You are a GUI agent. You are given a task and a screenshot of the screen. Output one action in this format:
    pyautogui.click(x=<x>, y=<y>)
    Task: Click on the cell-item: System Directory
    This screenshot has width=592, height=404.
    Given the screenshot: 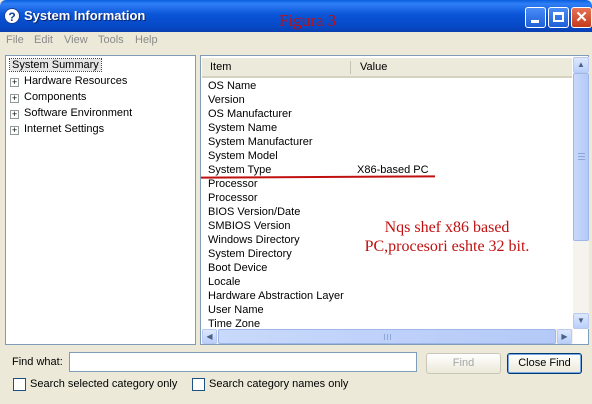 What is the action you would take?
    pyautogui.click(x=250, y=254)
    